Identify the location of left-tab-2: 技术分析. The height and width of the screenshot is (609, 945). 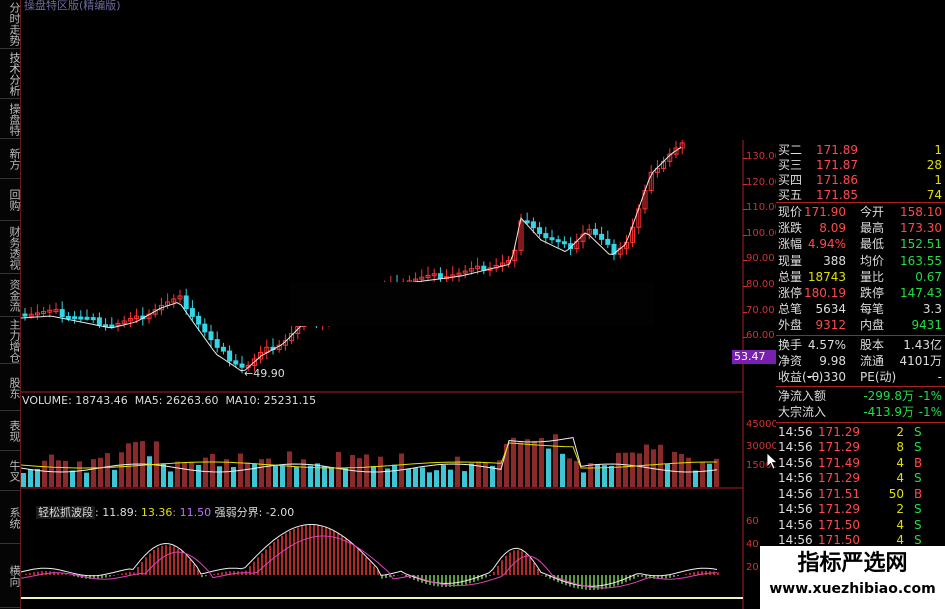
(10, 74).